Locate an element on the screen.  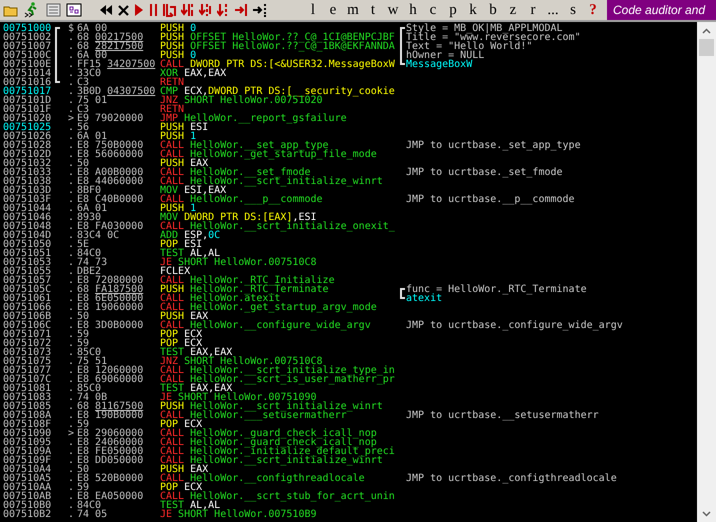
address-cell-text: 00751026 is located at coordinates (27, 136).